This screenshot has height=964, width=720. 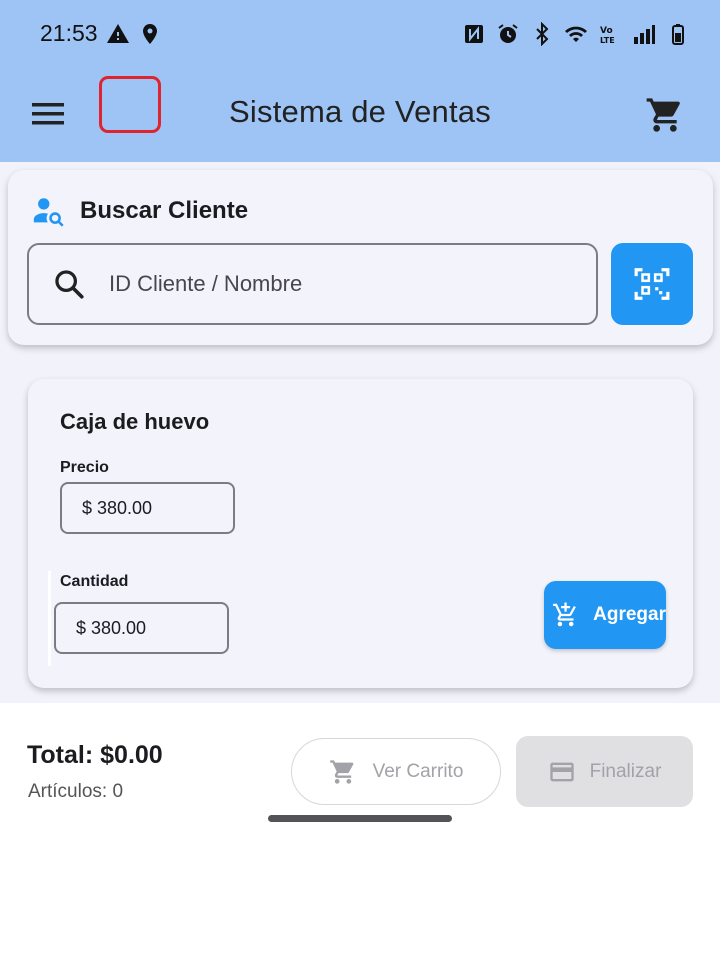 I want to click on finish-label: Finalizar, so click(x=625, y=771).